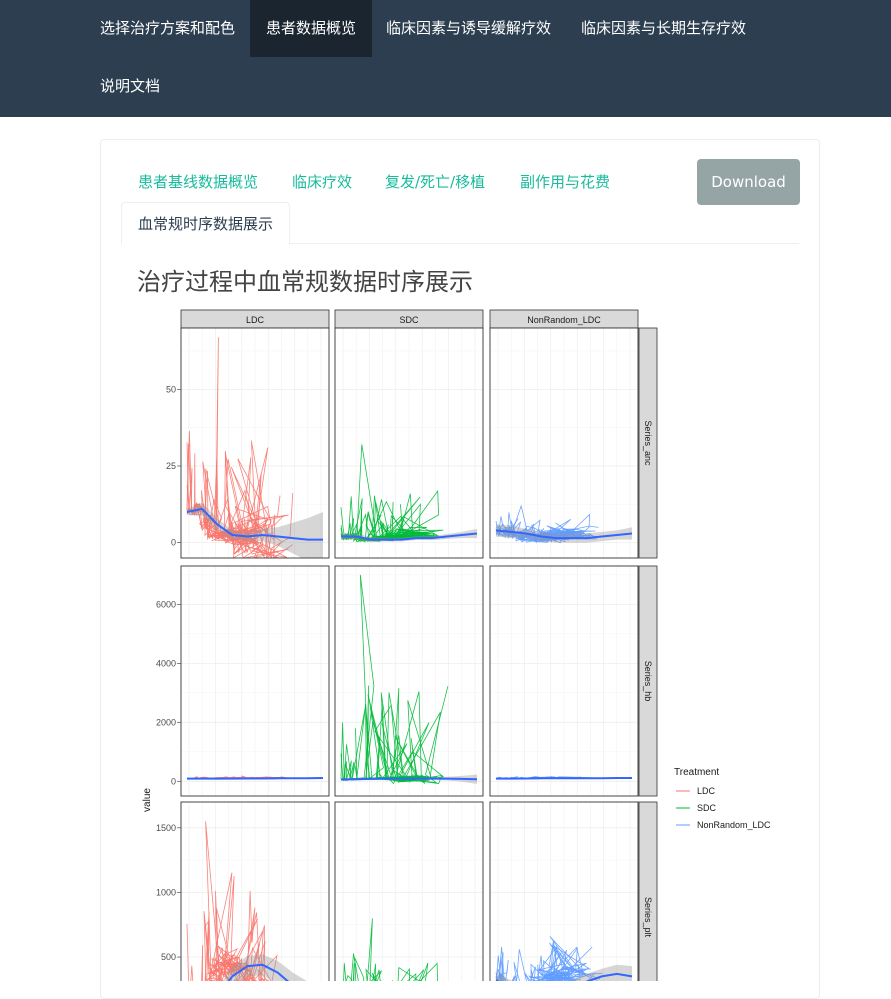 The width and height of the screenshot is (891, 999). I want to click on panel-series_plt-nonrandom_ldc, so click(564, 891).